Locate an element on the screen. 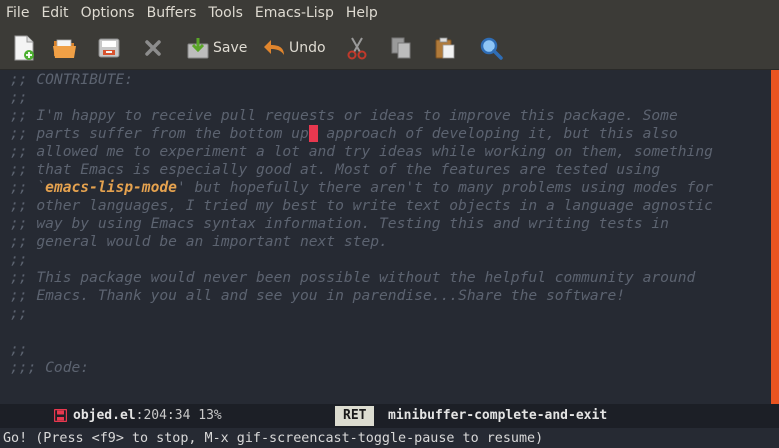  close-buffer-button is located at coordinates (153, 48).